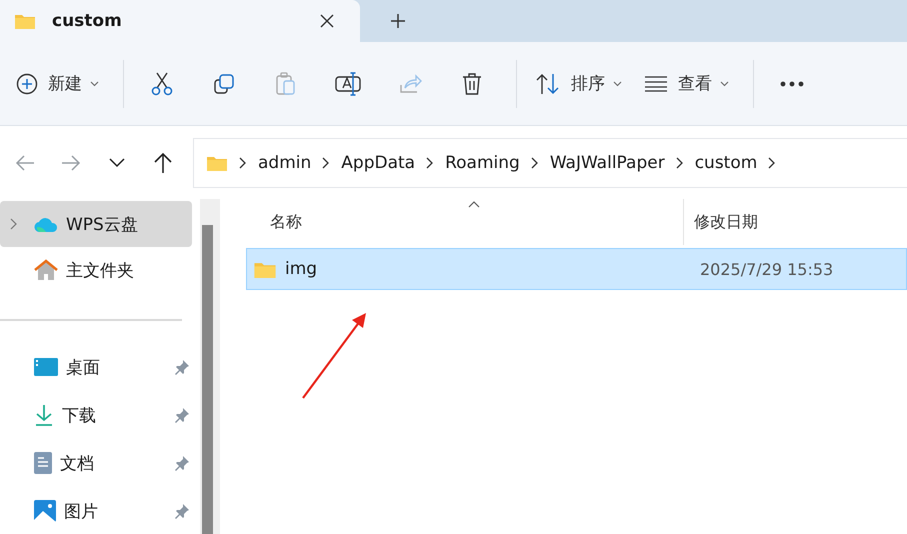 The image size is (907, 534). Describe the element at coordinates (45, 511) in the screenshot. I see `picture-icon` at that location.